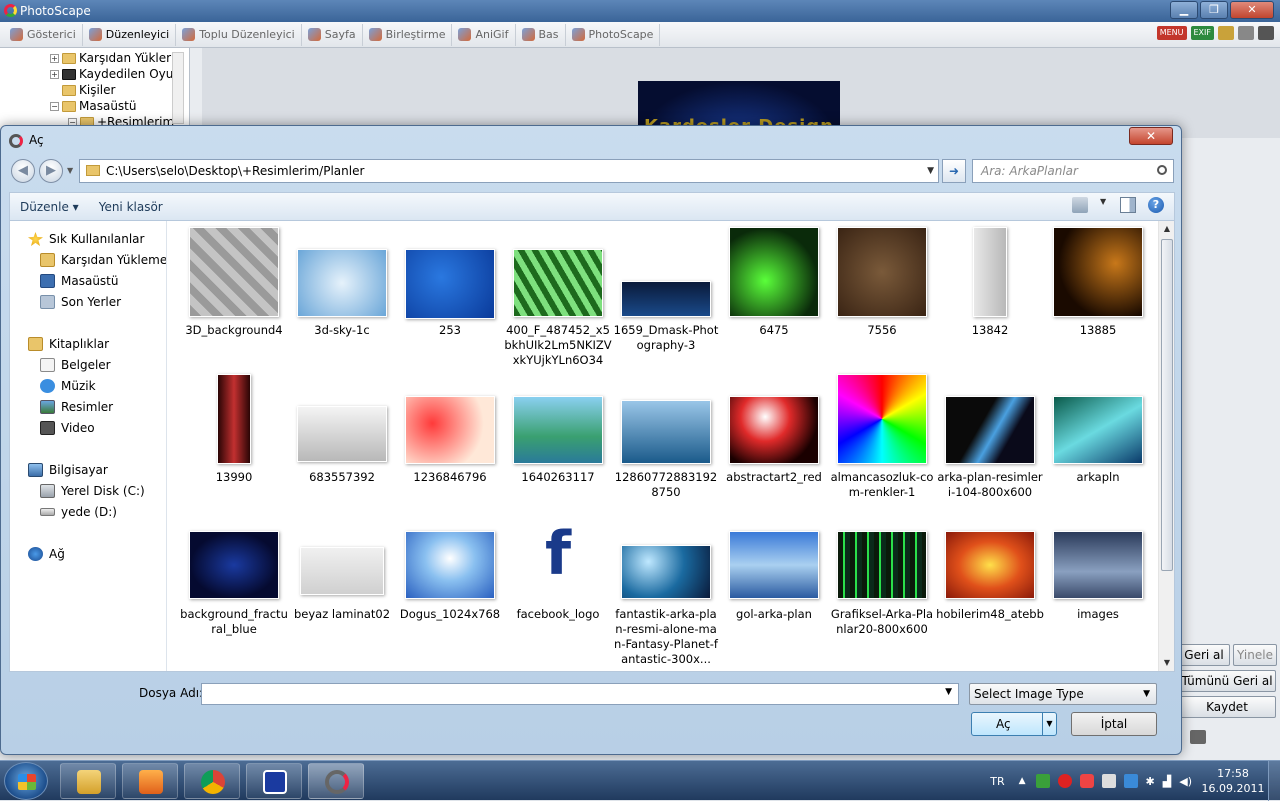 Image resolution: width=1280 pixels, height=801 pixels. What do you see at coordinates (1098, 297) in the screenshot?
I see `file-item: 13885` at bounding box center [1098, 297].